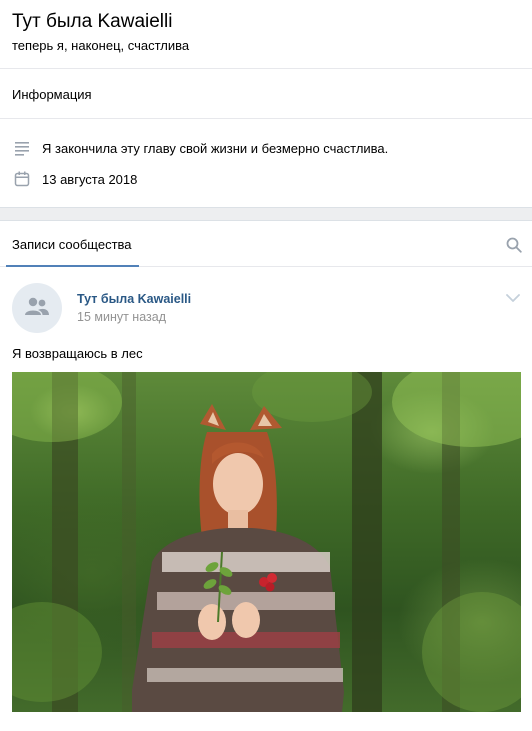 This screenshot has height=731, width=532. Describe the element at coordinates (92, 21) in the screenshot. I see `group-title: Тут была Kawaielli` at that location.